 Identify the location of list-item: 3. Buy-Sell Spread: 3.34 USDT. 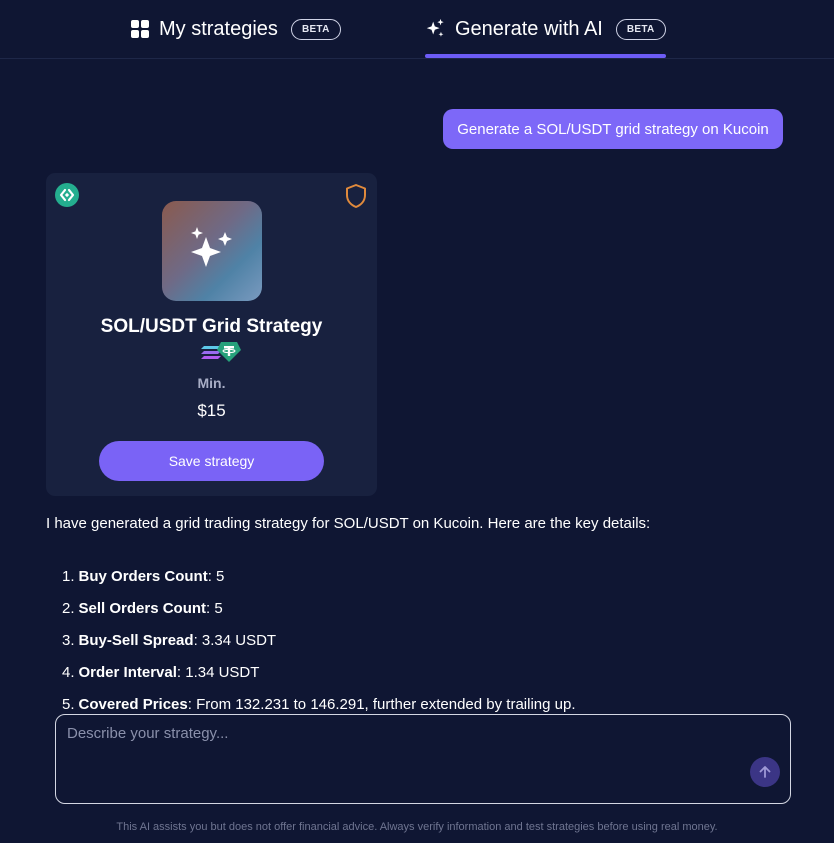
(169, 640).